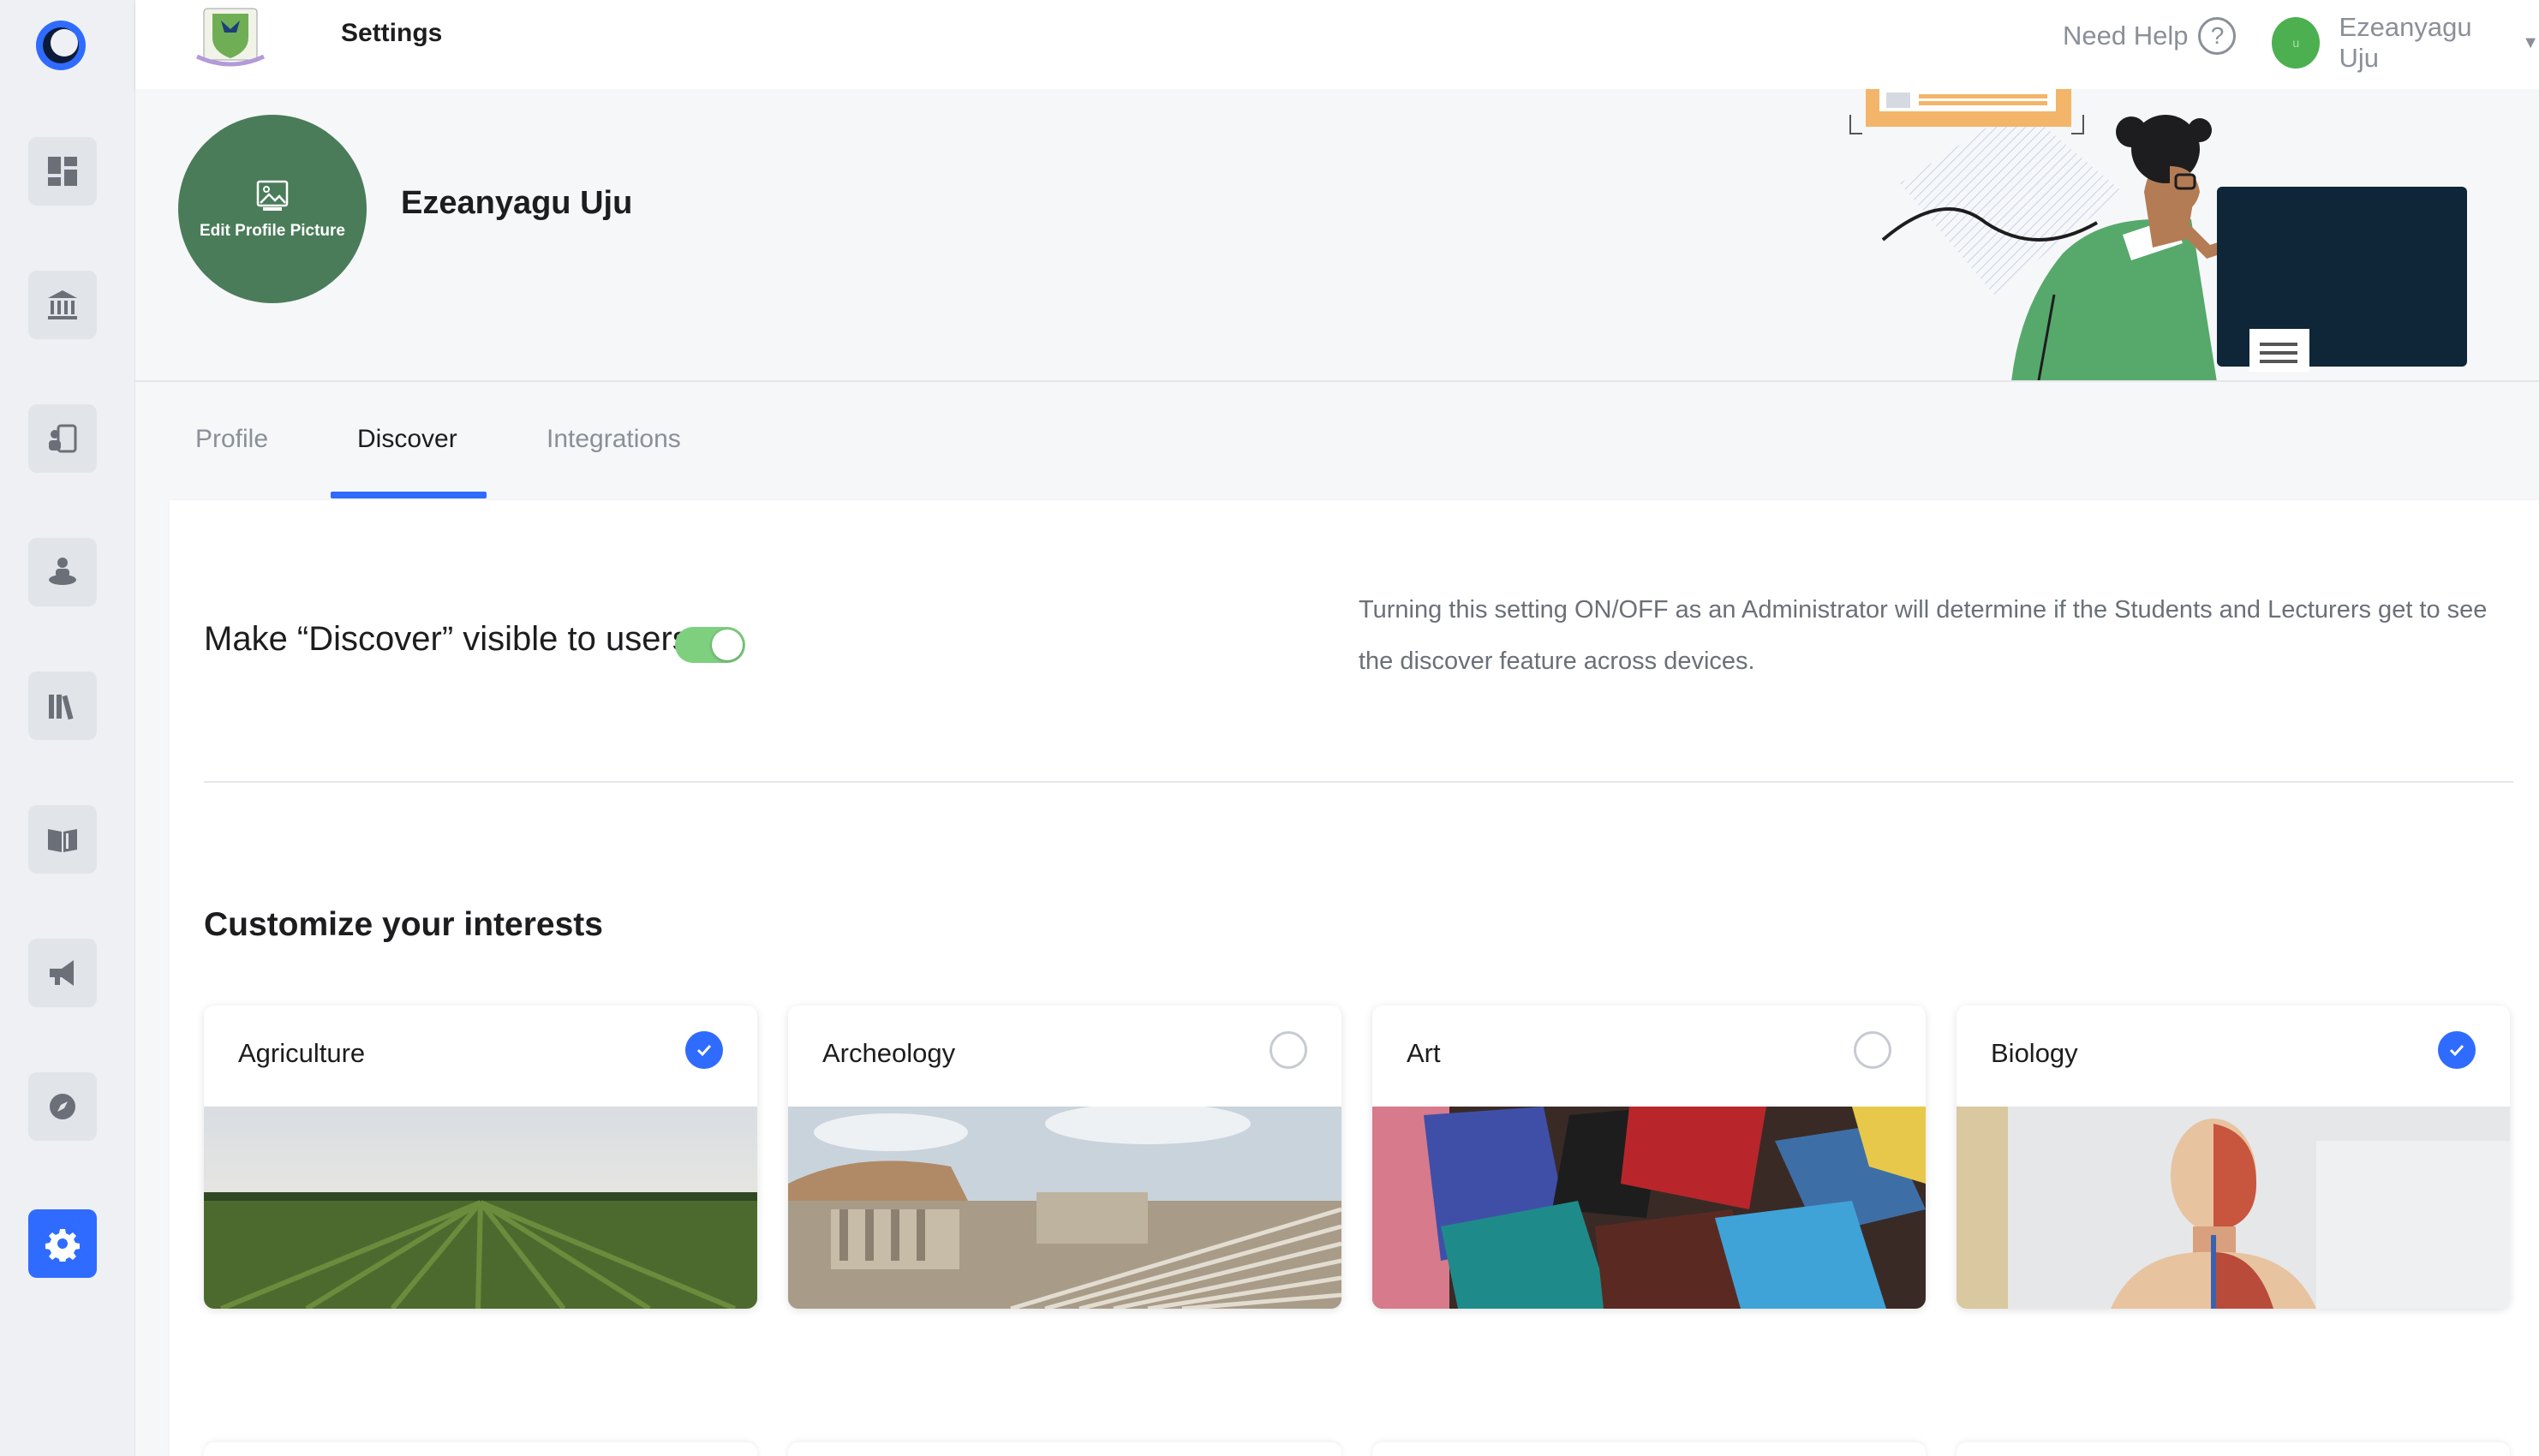  I want to click on need-help-label: Need Help, so click(2126, 36).